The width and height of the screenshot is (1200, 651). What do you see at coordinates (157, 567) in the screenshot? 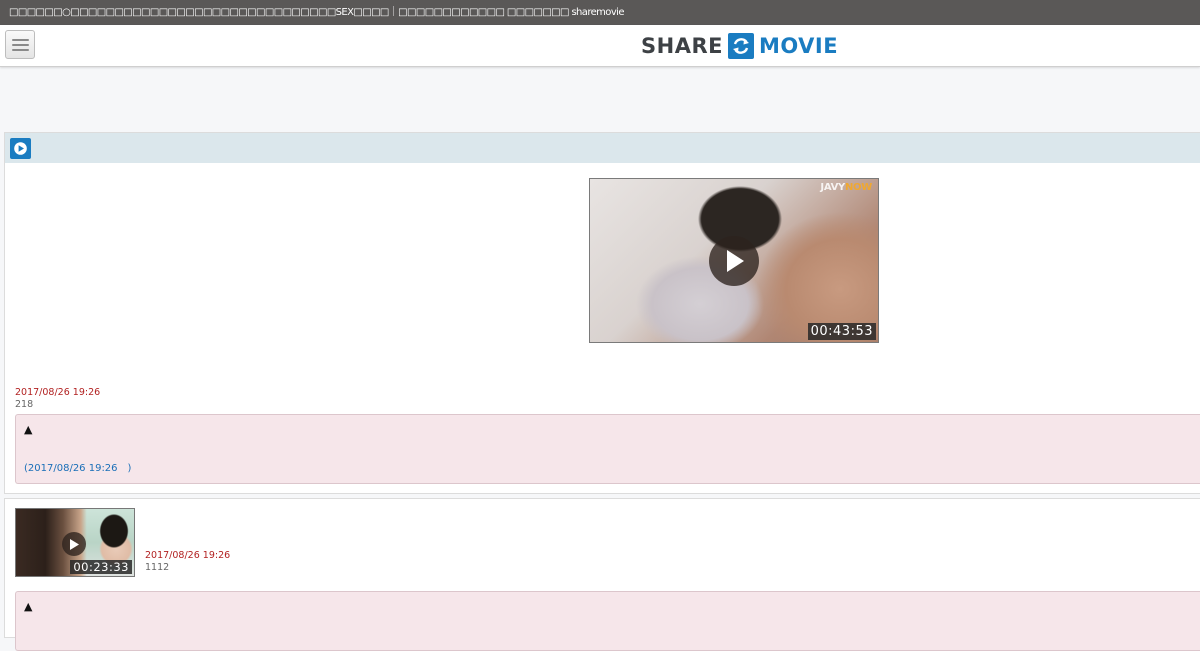
I see `view-count: 1112` at bounding box center [157, 567].